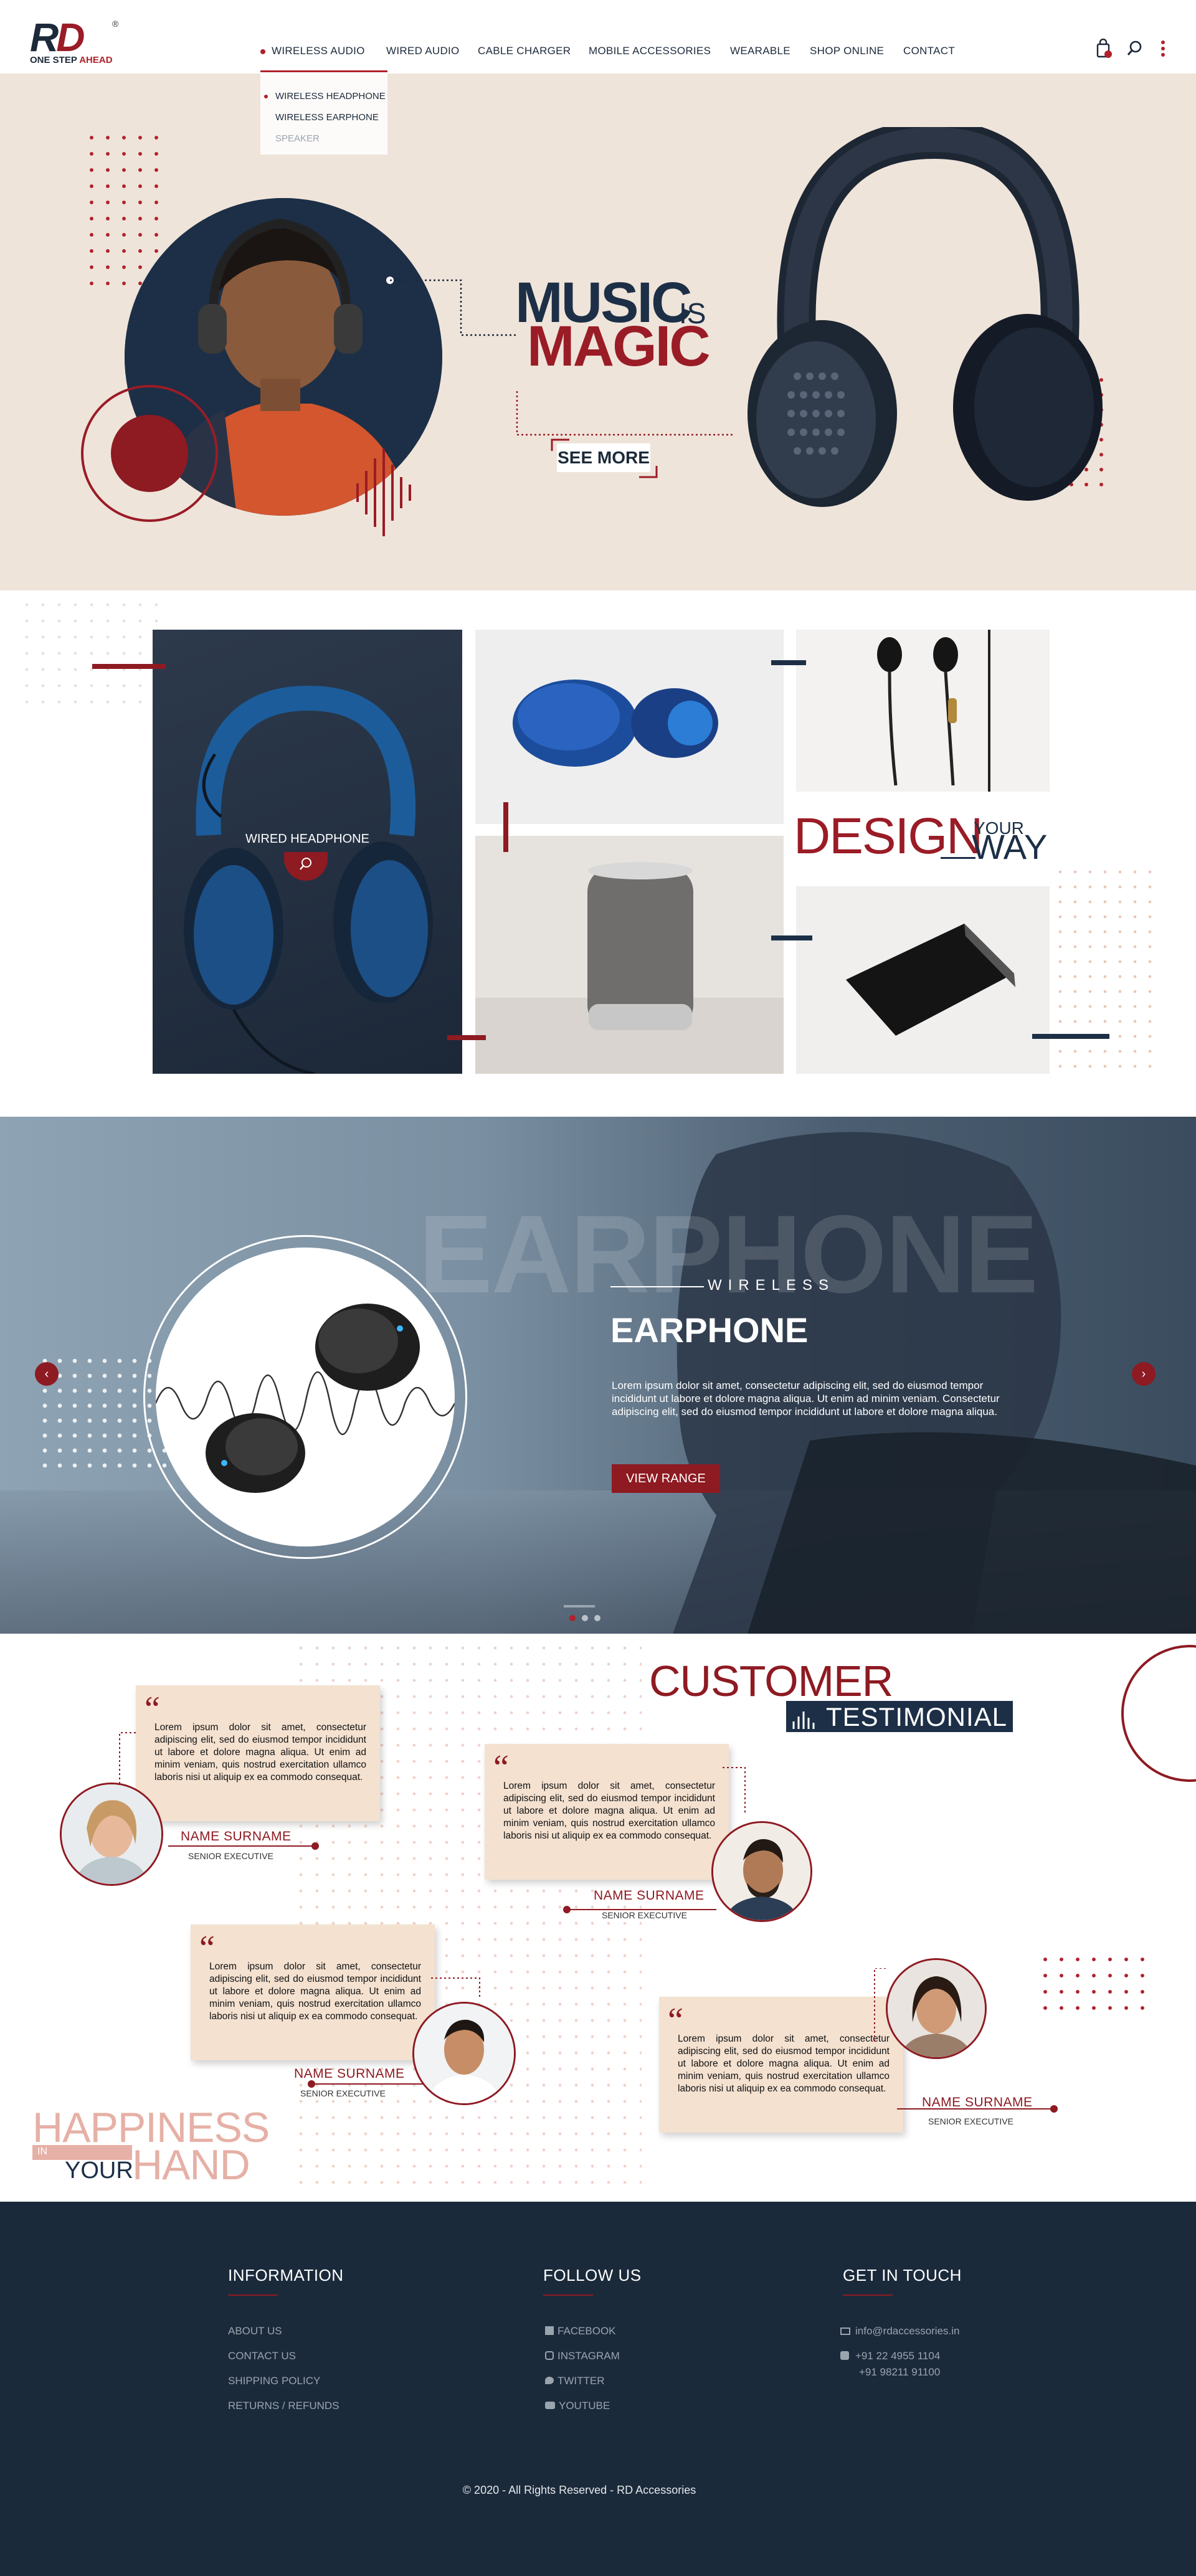 Image resolution: width=1196 pixels, height=2576 pixels. I want to click on page-track, so click(579, 1607).